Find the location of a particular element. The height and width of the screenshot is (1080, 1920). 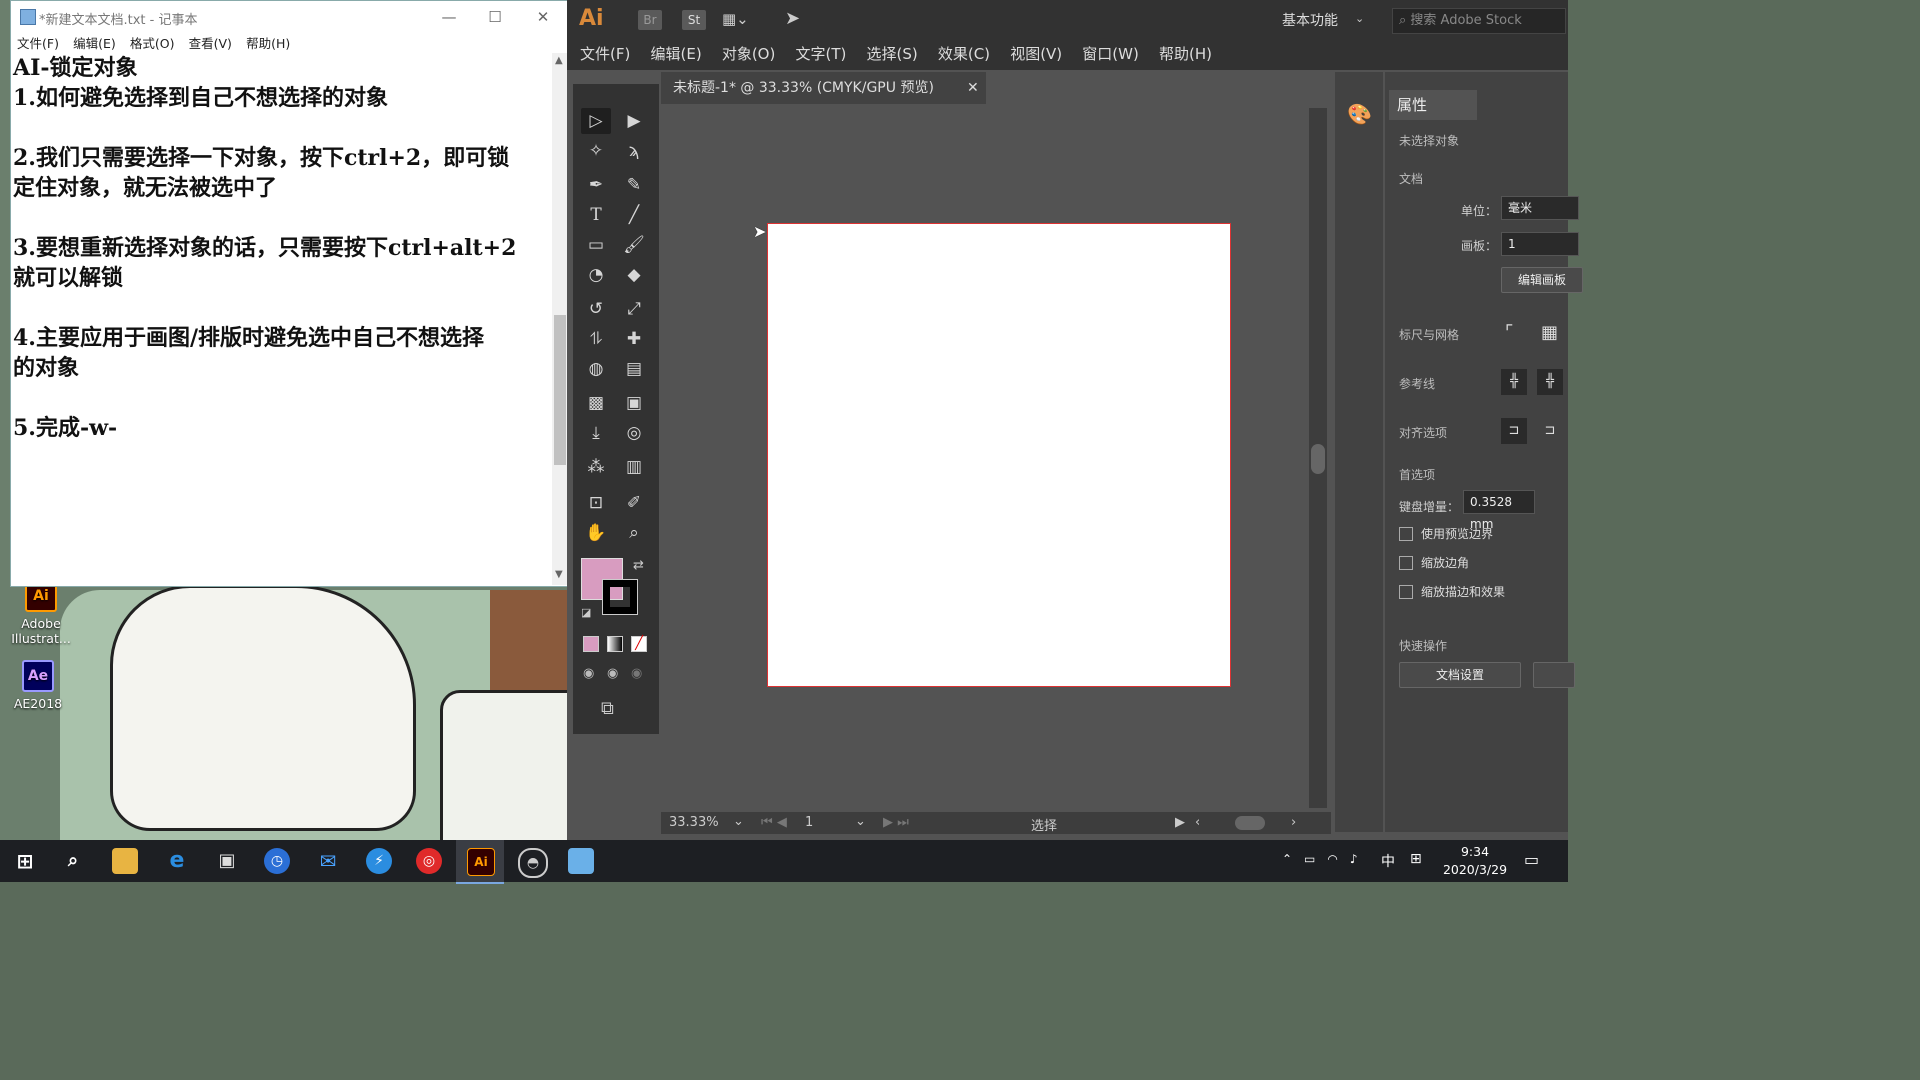

tray-icons: ⌃▭◠♪ is located at coordinates (1326, 859).